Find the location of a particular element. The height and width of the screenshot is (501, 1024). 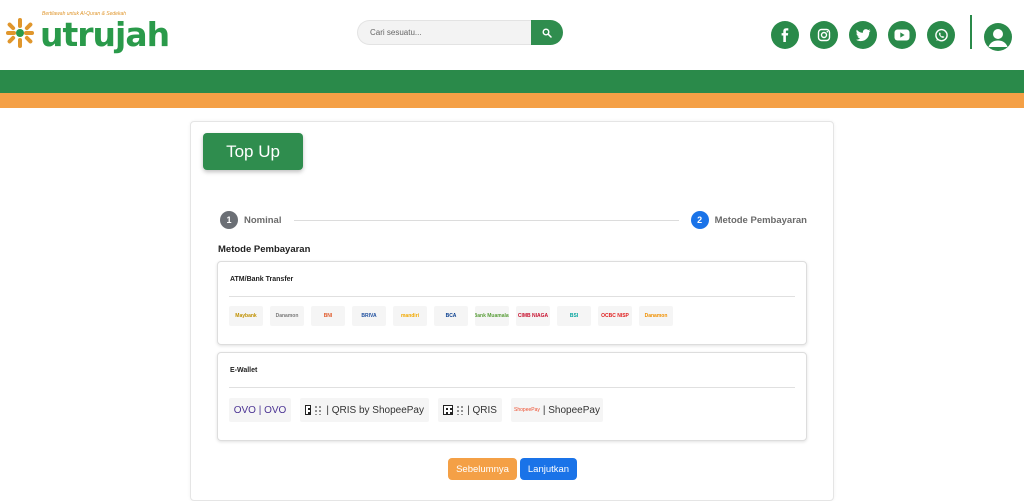

step-number: 1 is located at coordinates (229, 220).